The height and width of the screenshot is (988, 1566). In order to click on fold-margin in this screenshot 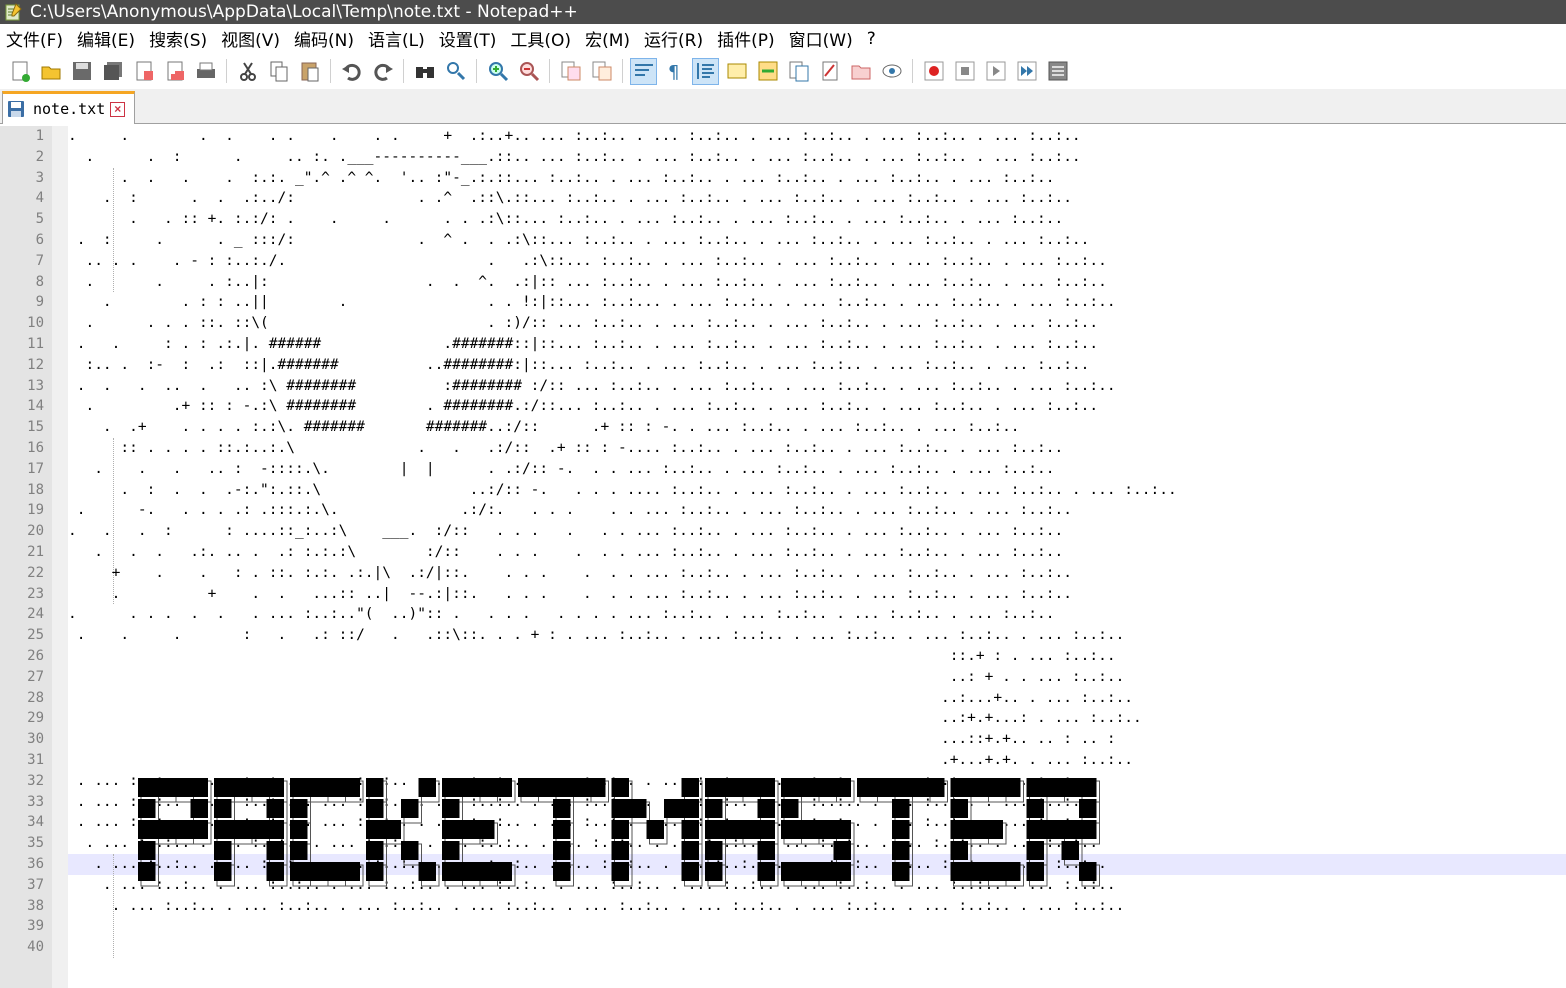, I will do `click(60, 557)`.